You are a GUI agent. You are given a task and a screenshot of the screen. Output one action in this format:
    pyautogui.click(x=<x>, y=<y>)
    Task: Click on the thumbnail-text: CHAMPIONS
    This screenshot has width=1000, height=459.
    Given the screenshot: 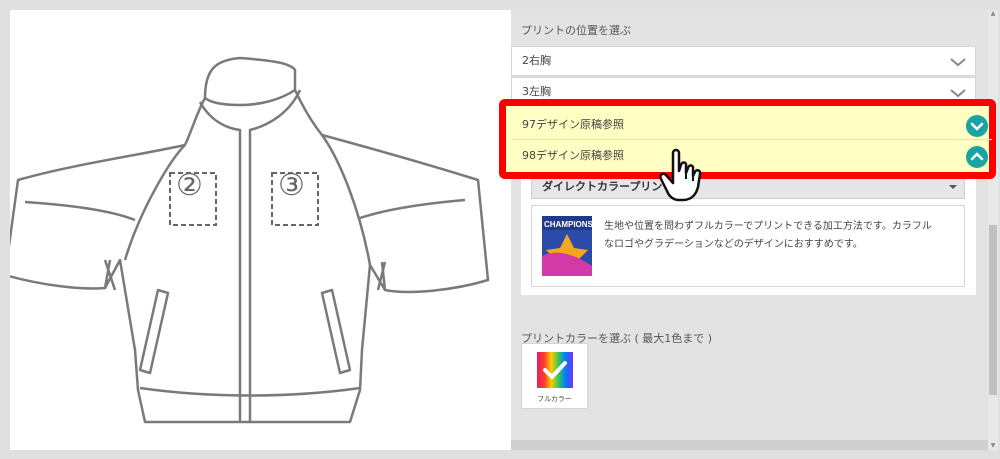 What is the action you would take?
    pyautogui.click(x=568, y=224)
    